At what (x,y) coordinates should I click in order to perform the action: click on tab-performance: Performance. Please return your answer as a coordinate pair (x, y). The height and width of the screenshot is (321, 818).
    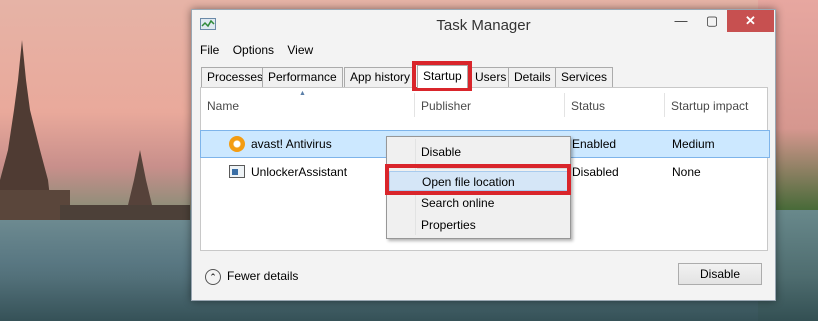
    Looking at the image, I should click on (302, 77).